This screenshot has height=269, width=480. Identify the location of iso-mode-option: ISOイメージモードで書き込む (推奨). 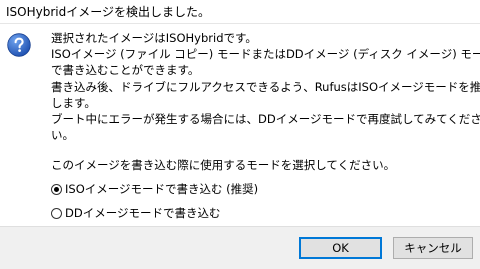
(154, 189).